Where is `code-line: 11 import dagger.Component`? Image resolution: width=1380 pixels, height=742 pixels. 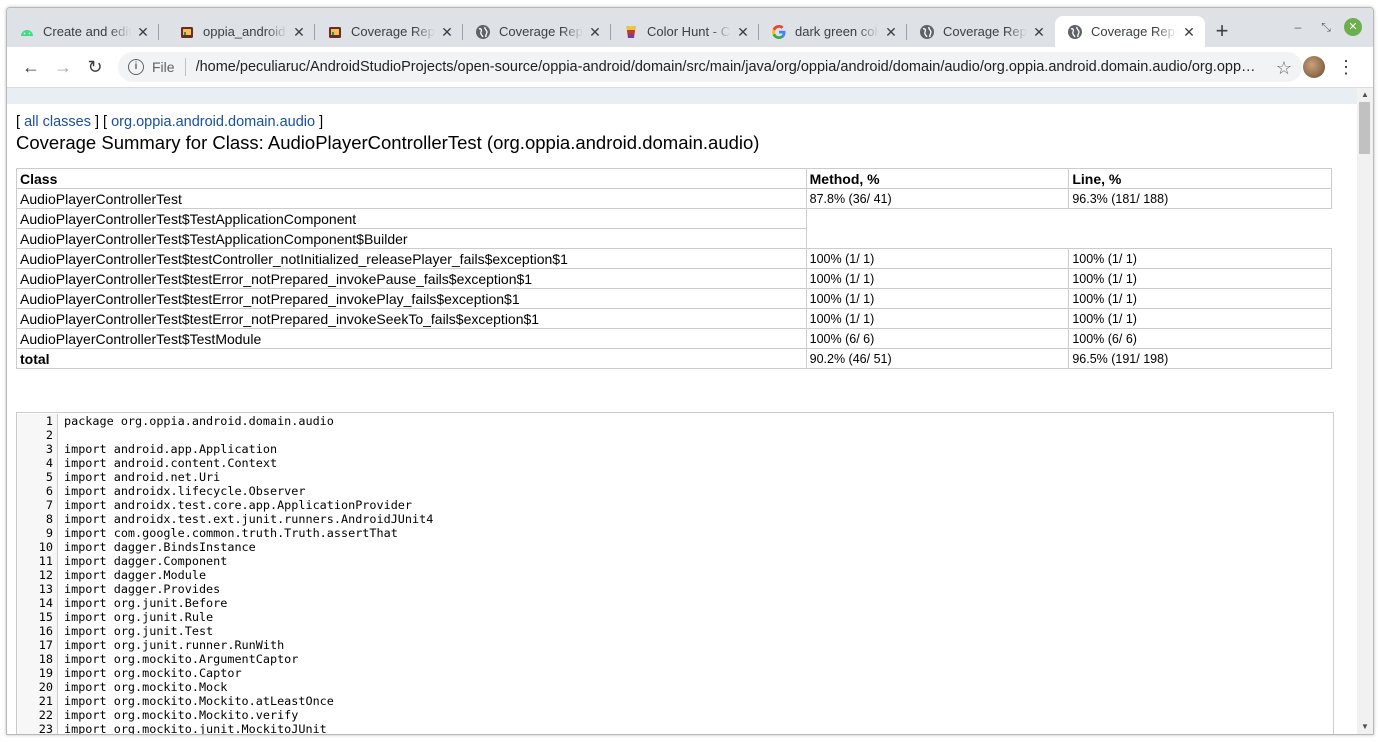 code-line: 11 import dagger.Component is located at coordinates (675, 561).